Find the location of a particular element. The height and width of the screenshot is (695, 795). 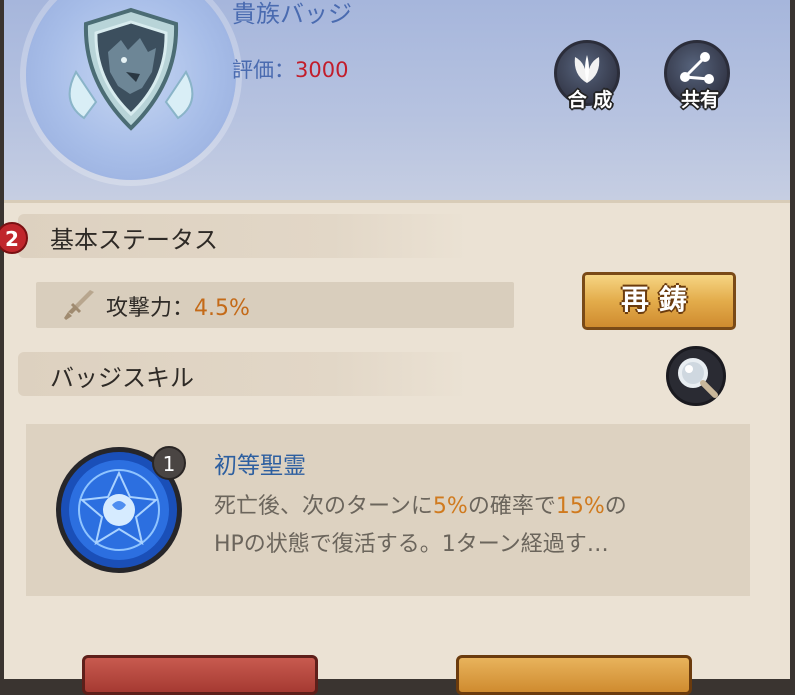

skill-desc-part: の確率で is located at coordinates (511, 506).